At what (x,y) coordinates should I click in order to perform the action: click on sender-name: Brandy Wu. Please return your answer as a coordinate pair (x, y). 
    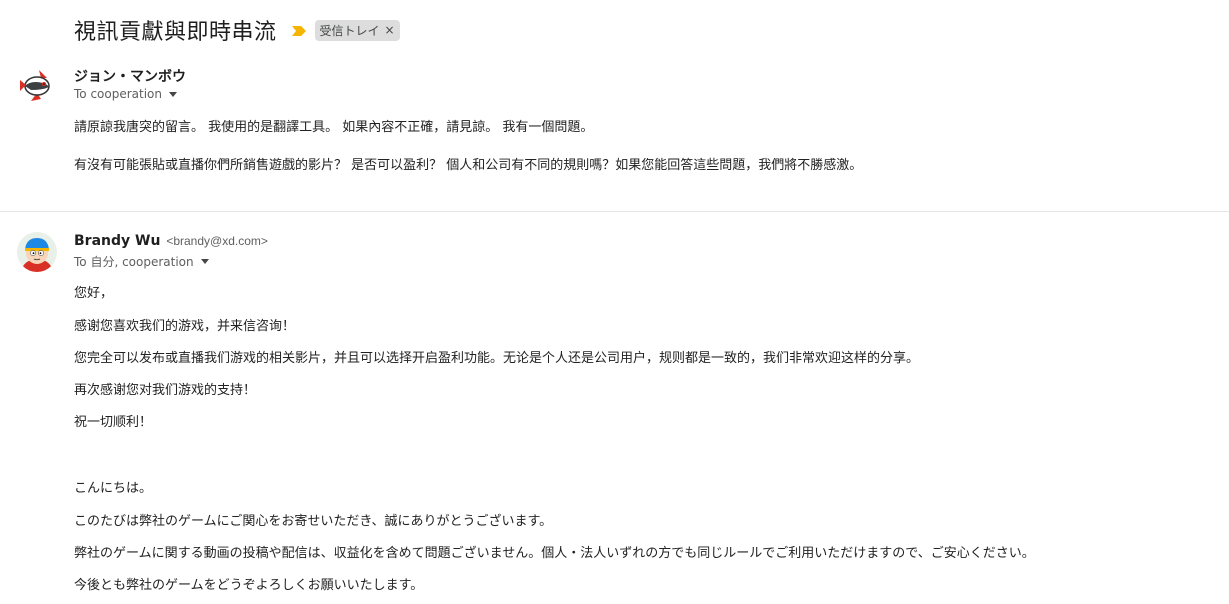
    Looking at the image, I should click on (117, 241).